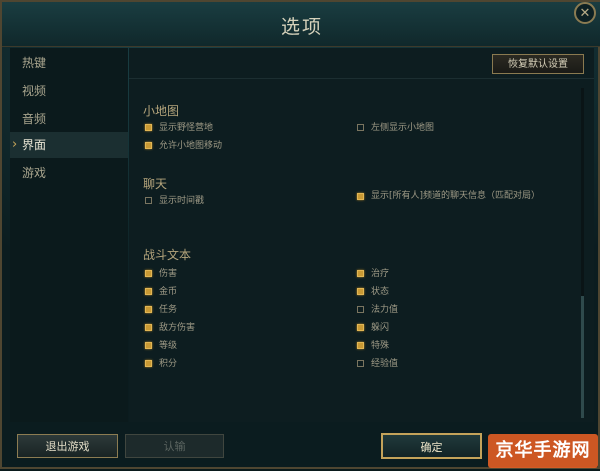 The width and height of the screenshot is (600, 471). Describe the element at coordinates (174, 446) in the screenshot. I see `surrender-button: 认输` at that location.